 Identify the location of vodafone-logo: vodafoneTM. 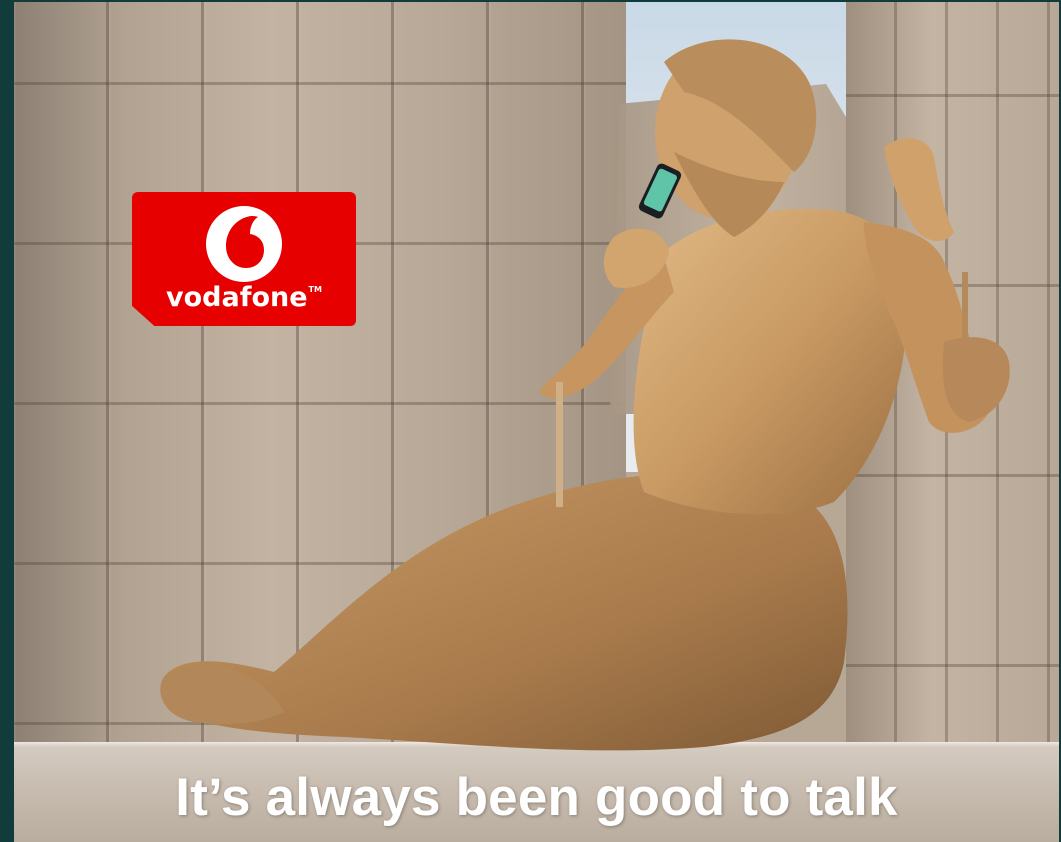
(244, 259).